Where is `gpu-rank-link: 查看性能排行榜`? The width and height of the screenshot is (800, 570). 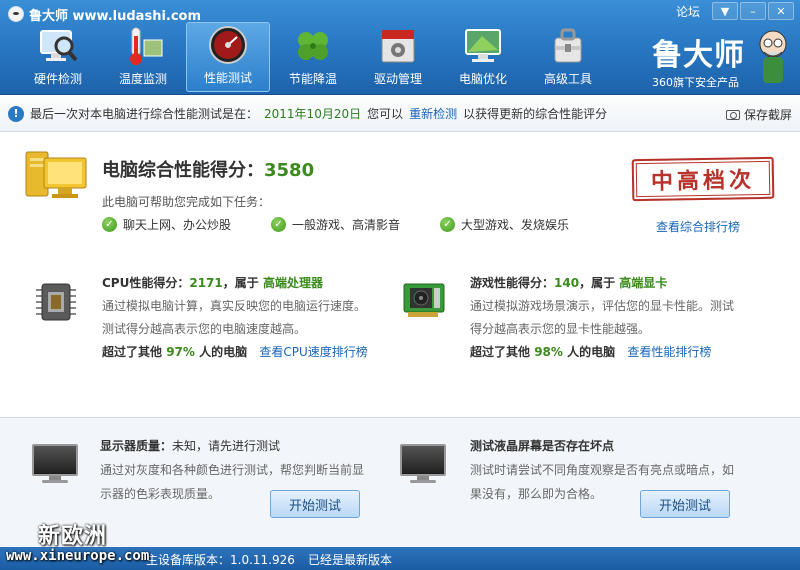 gpu-rank-link: 查看性能排行榜 is located at coordinates (669, 352).